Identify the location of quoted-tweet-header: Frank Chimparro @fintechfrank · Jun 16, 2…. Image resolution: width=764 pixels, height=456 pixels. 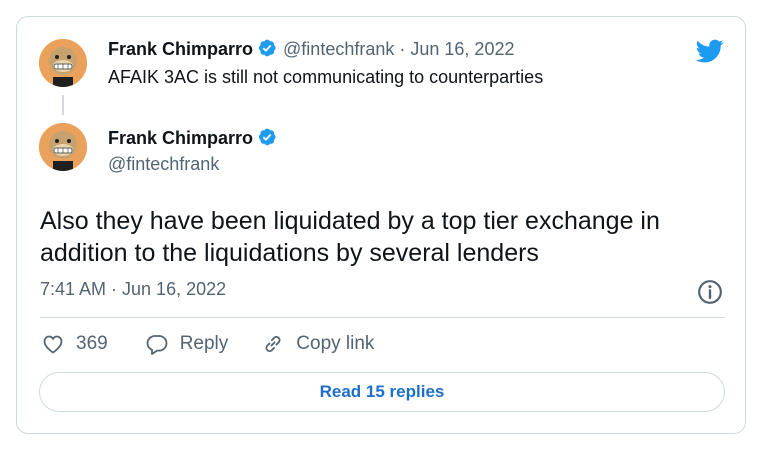
(311, 49).